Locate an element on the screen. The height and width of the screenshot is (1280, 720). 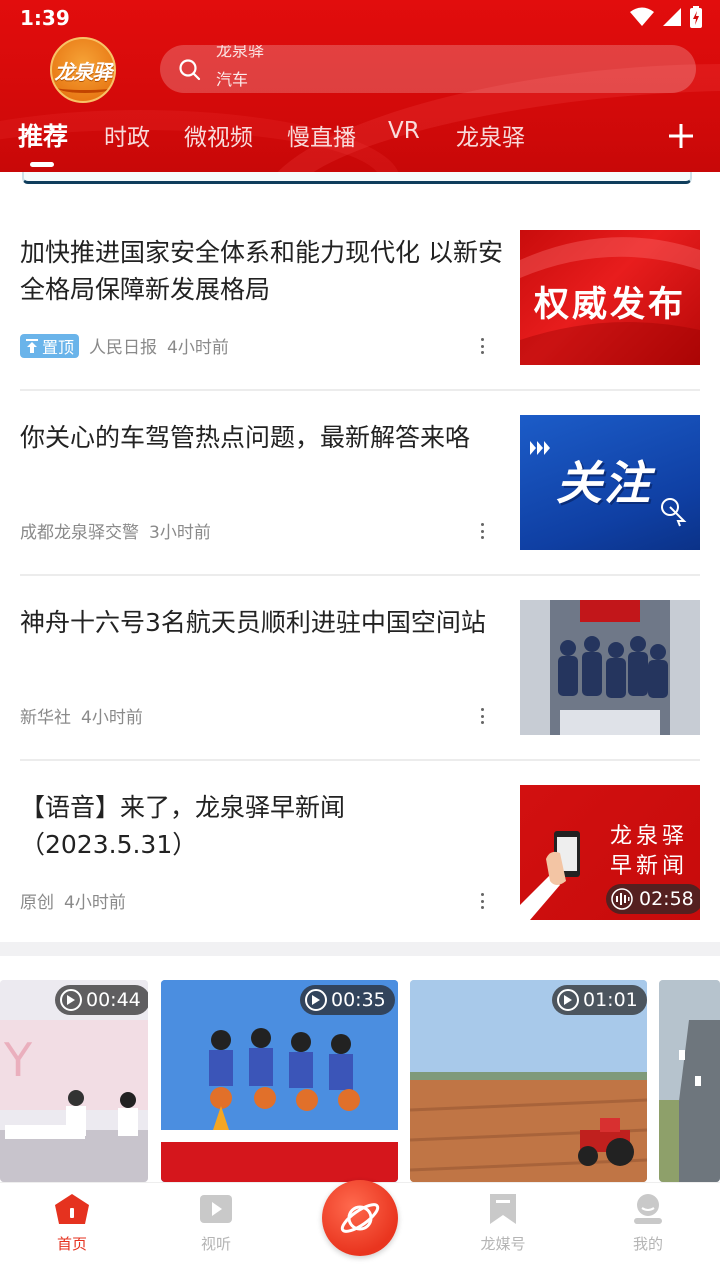
news-source: 人民日报 is located at coordinates (123, 348).